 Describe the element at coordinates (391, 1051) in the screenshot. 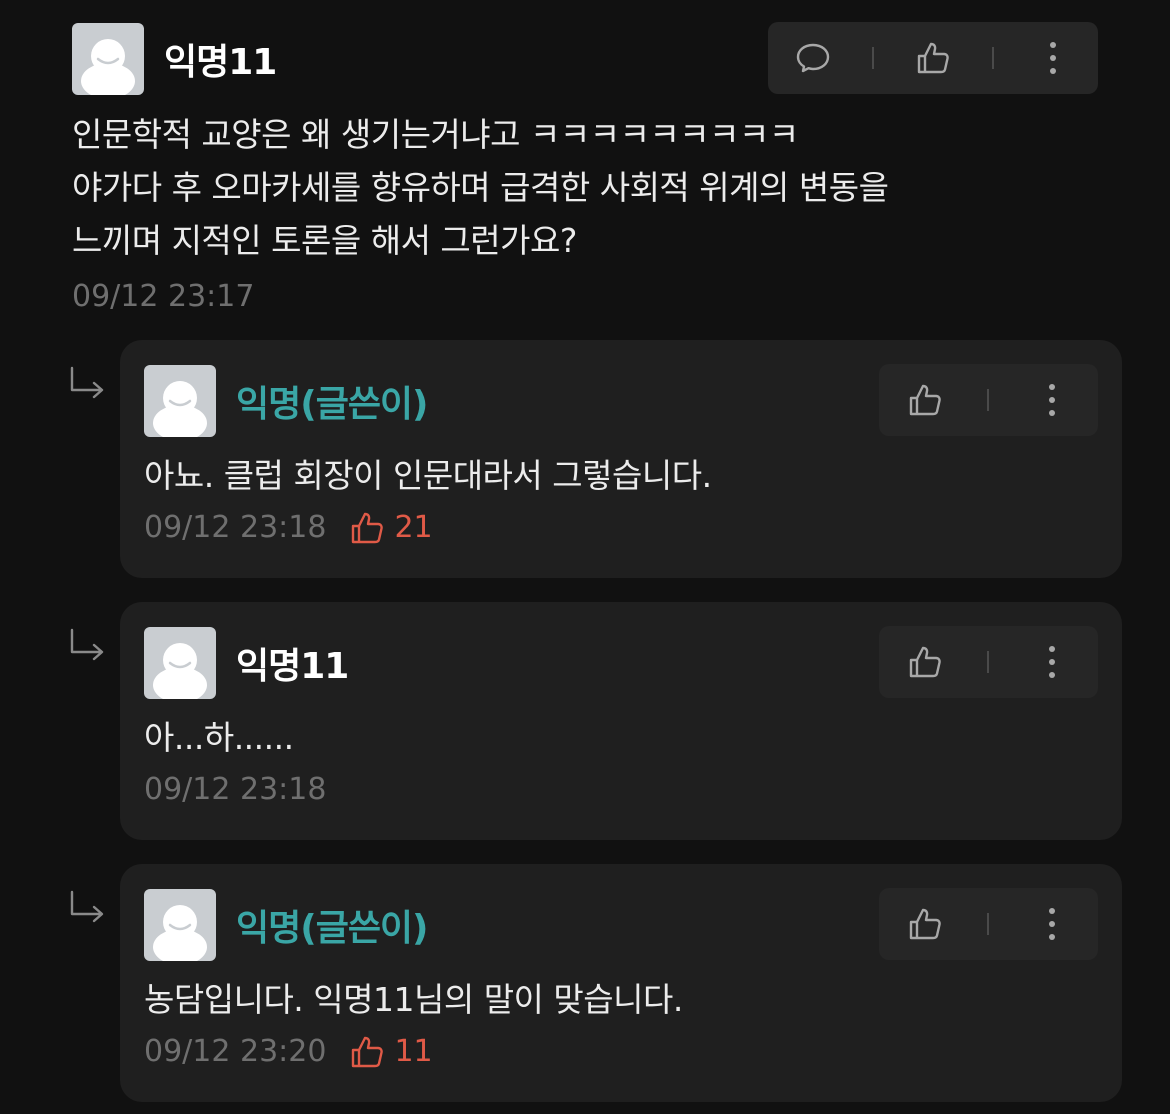

I see `like-count: 11` at that location.